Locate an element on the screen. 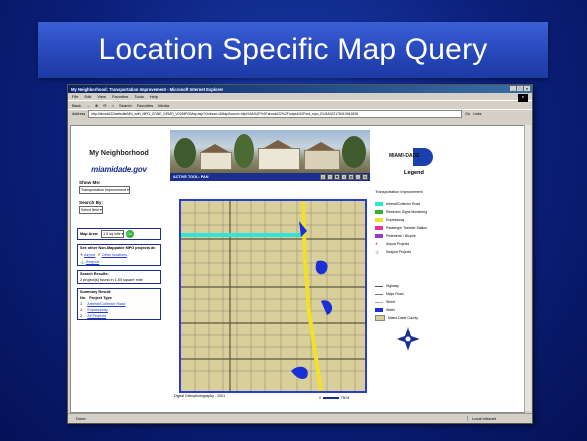 This screenshot has height=441, width=587. search-button: Search is located at coordinates (125, 105).